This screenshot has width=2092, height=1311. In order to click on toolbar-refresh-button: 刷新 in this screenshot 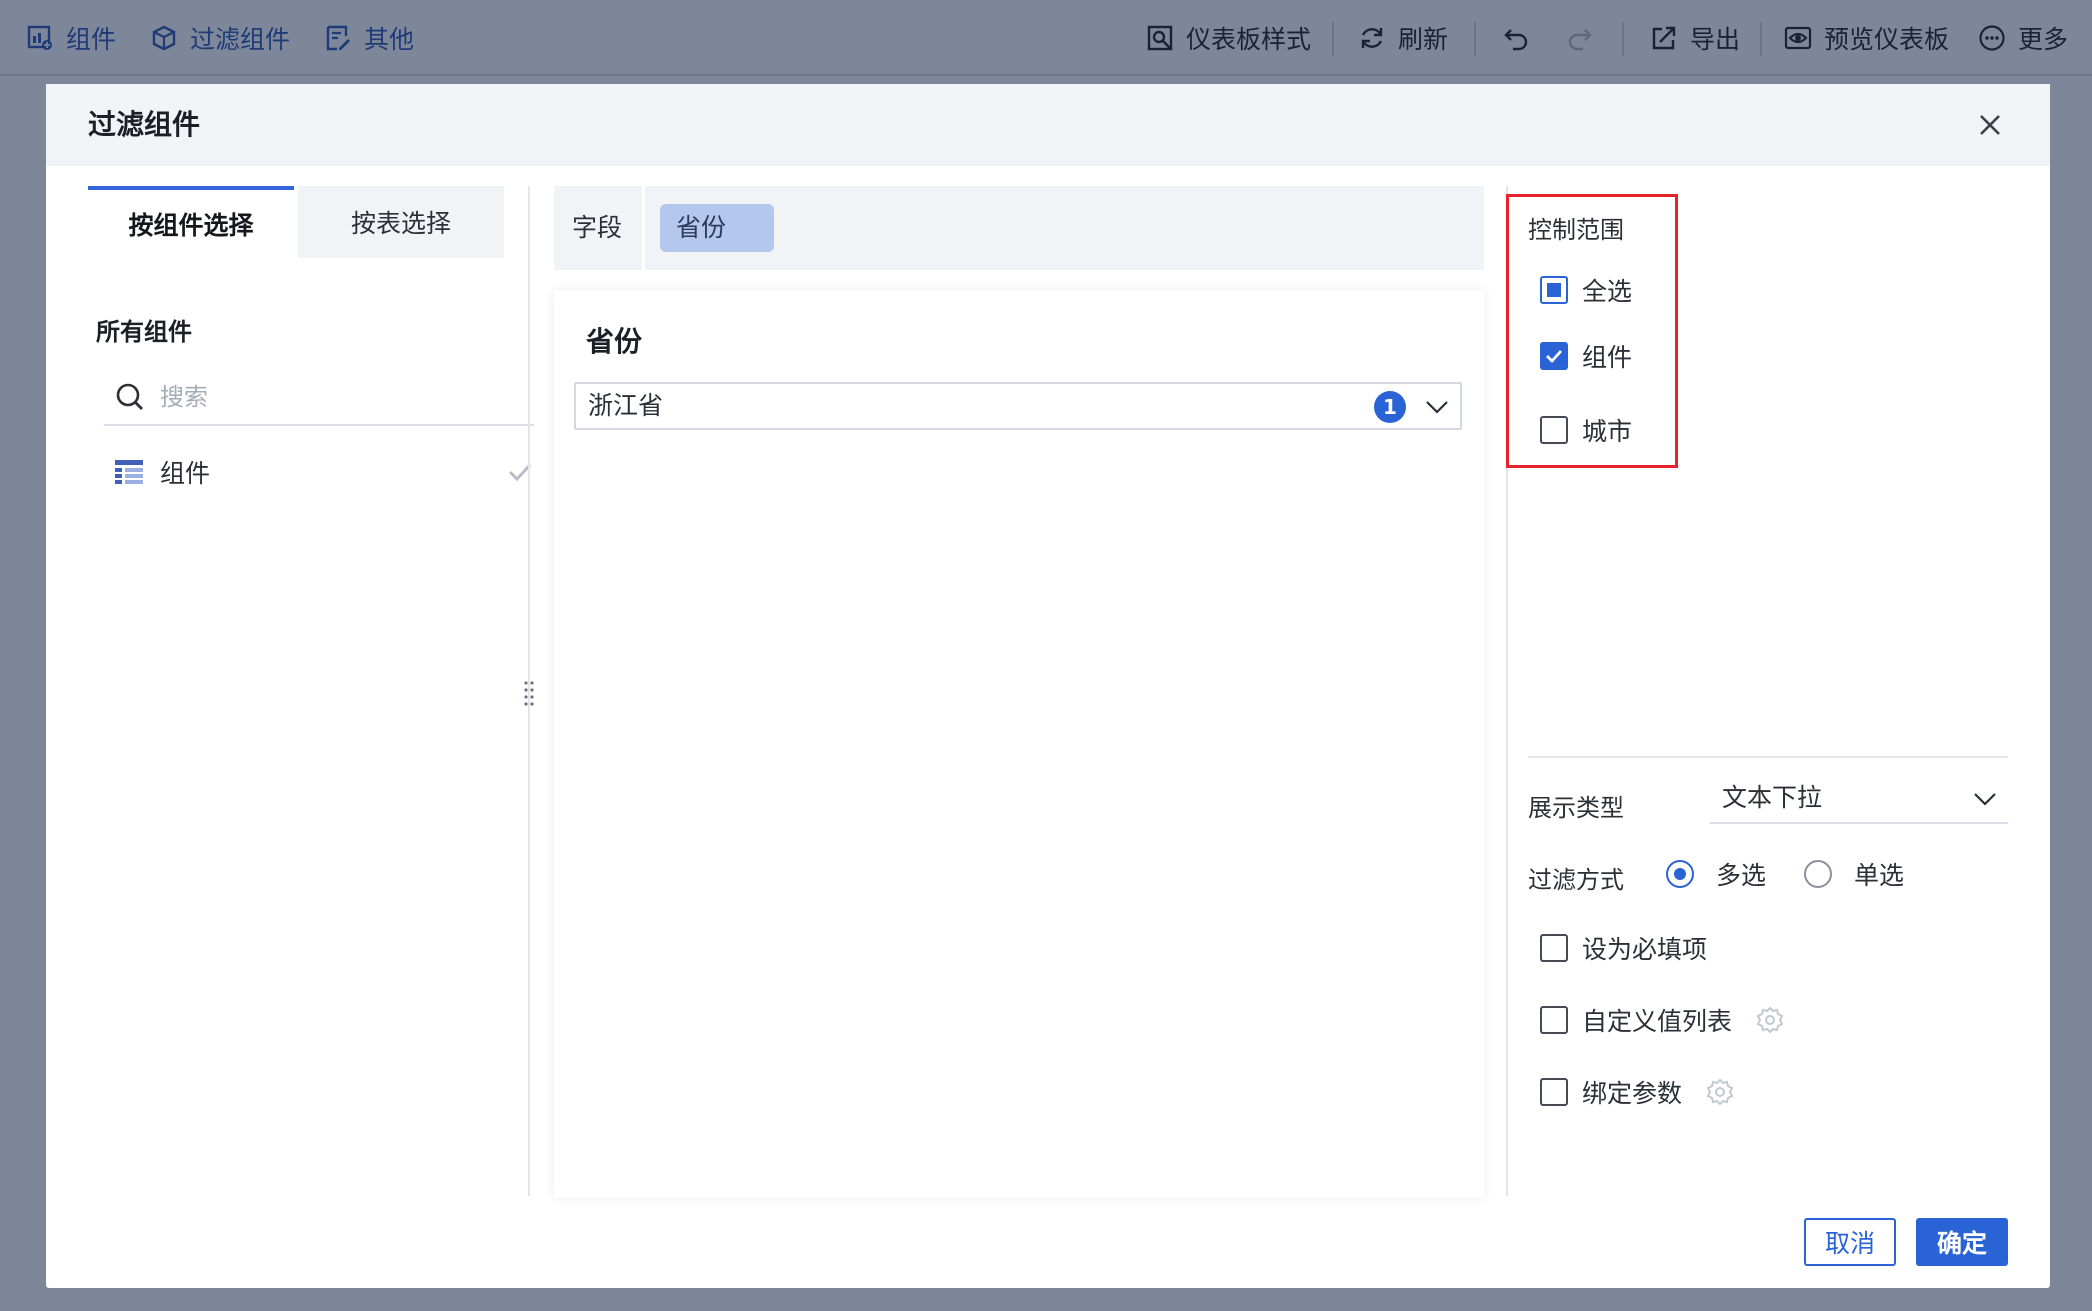, I will do `click(1403, 38)`.